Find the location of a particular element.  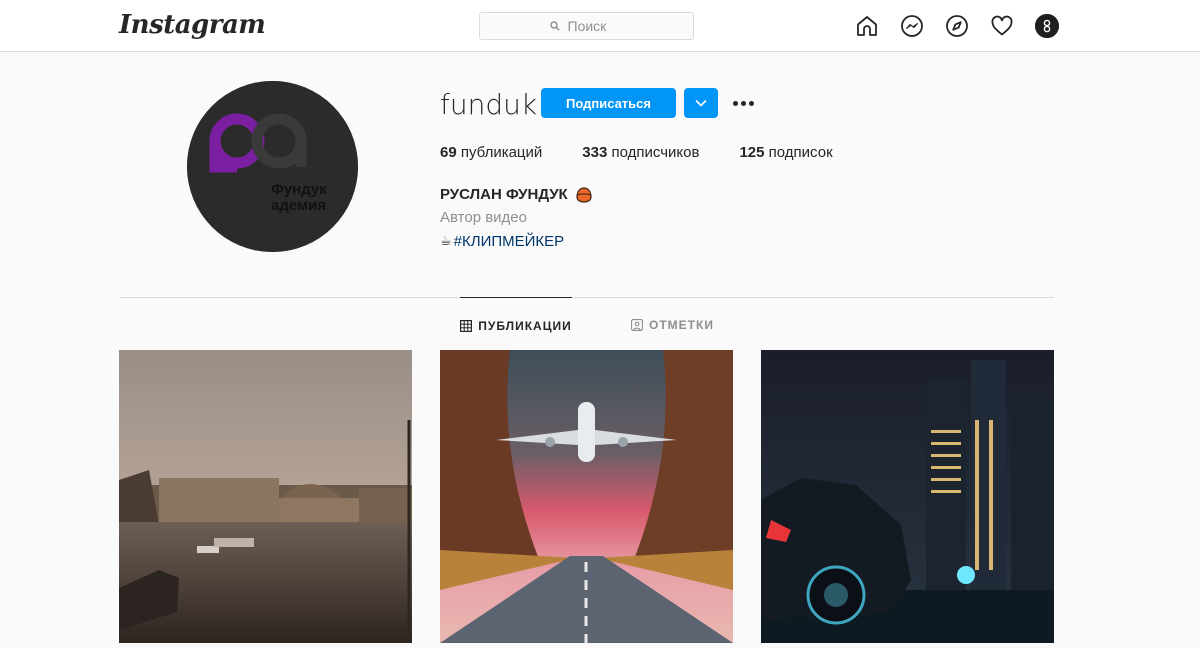

home-icon is located at coordinates (867, 26).